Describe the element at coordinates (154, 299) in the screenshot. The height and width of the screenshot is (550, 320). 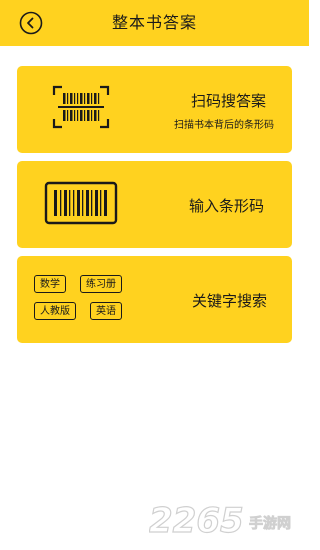
I see `keyword-search-card: 数学 练习册 人教版 英语 关键字搜索` at that location.